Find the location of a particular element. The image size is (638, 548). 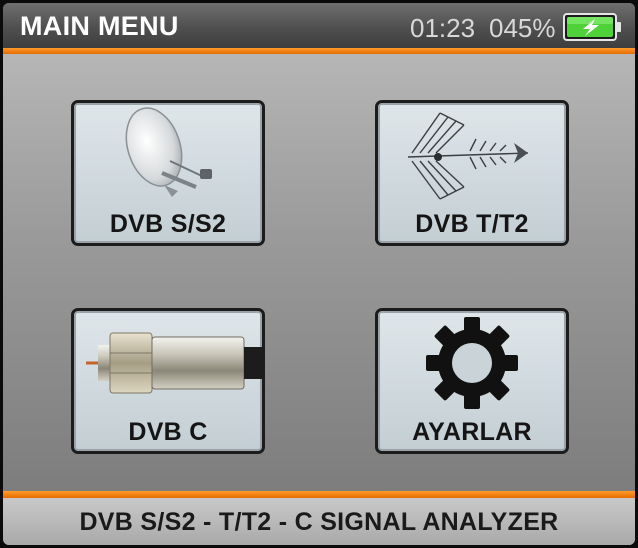

page-title: MAIN MENU is located at coordinates (99, 26).